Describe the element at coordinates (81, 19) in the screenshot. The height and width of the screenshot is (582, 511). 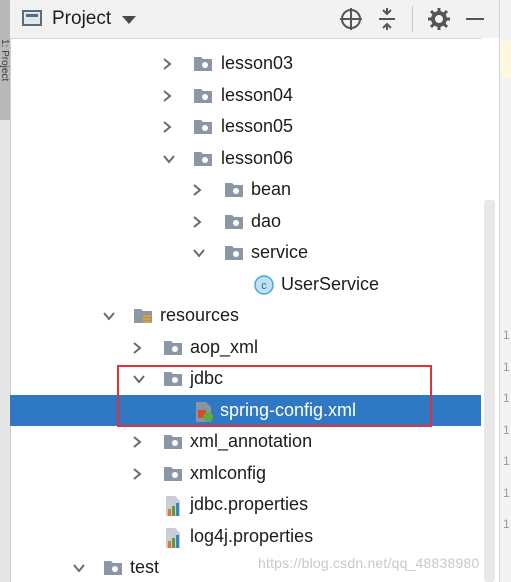
I see `panel-title: Project` at that location.